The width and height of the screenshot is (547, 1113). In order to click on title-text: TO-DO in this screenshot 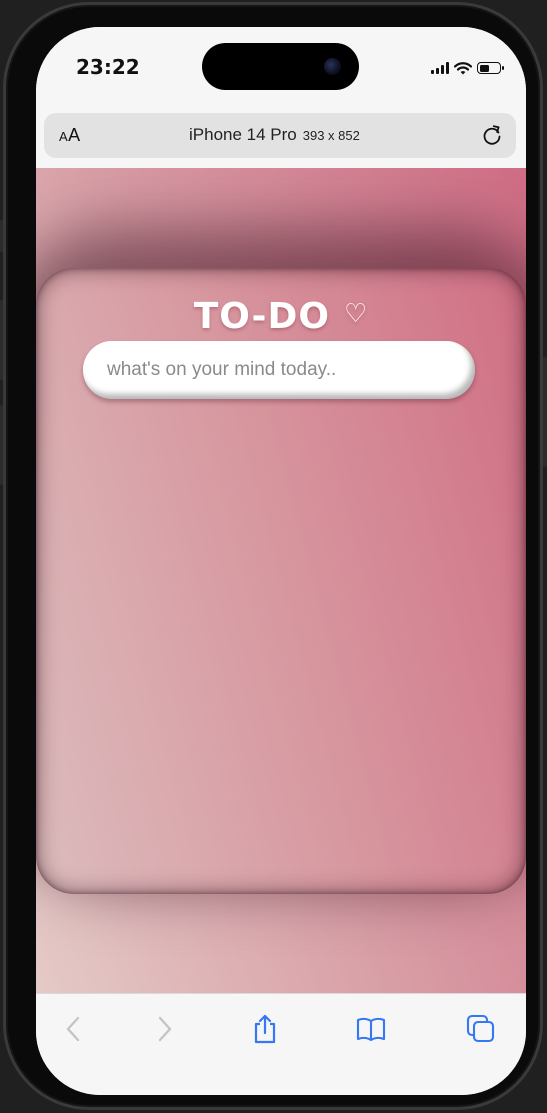, I will do `click(261, 316)`.